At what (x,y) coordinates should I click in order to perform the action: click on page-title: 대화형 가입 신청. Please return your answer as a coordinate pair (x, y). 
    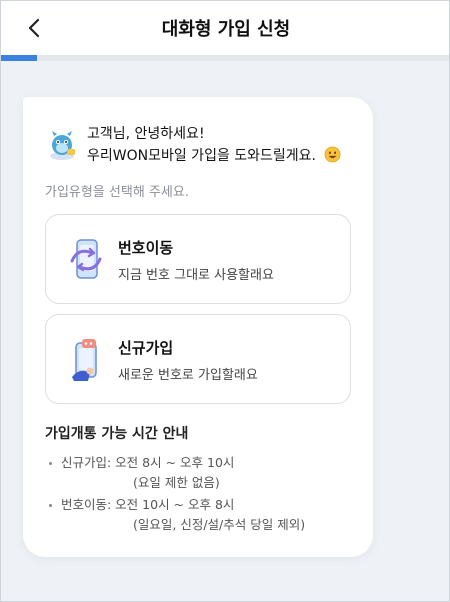
    Looking at the image, I should click on (226, 29).